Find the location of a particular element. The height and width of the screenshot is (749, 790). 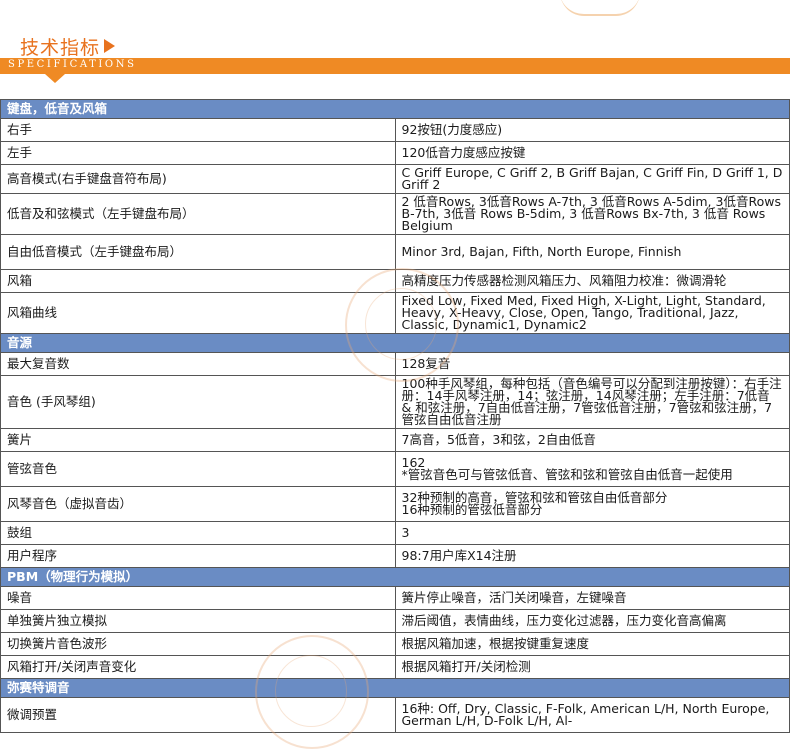

page-subtitle: SPECIFICATIONS is located at coordinates (72, 64).